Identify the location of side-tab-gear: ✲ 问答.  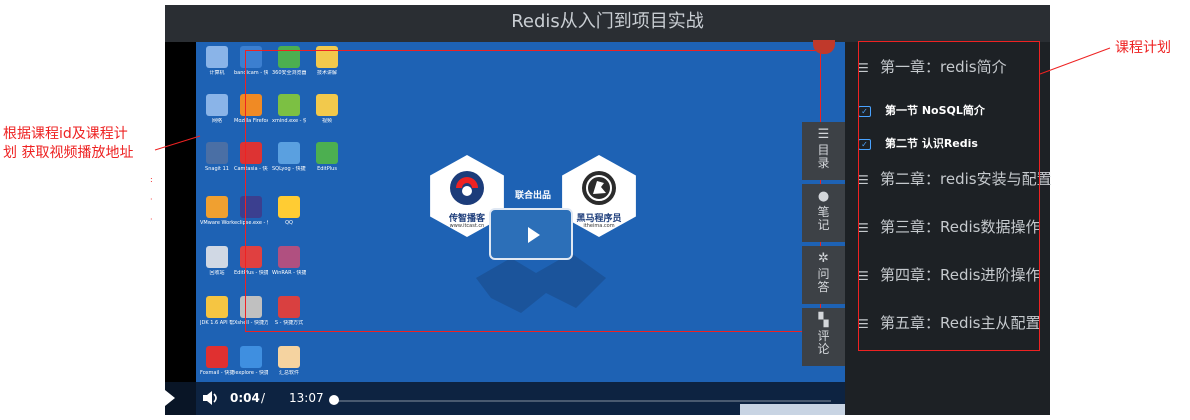
(823, 275).